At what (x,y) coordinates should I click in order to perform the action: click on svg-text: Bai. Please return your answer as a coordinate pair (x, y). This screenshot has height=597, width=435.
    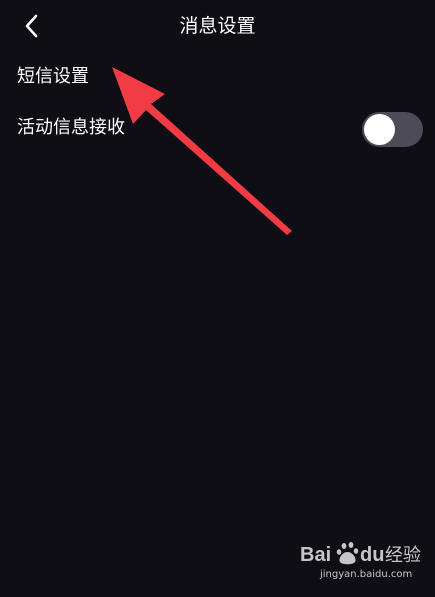
    Looking at the image, I should click on (315, 555).